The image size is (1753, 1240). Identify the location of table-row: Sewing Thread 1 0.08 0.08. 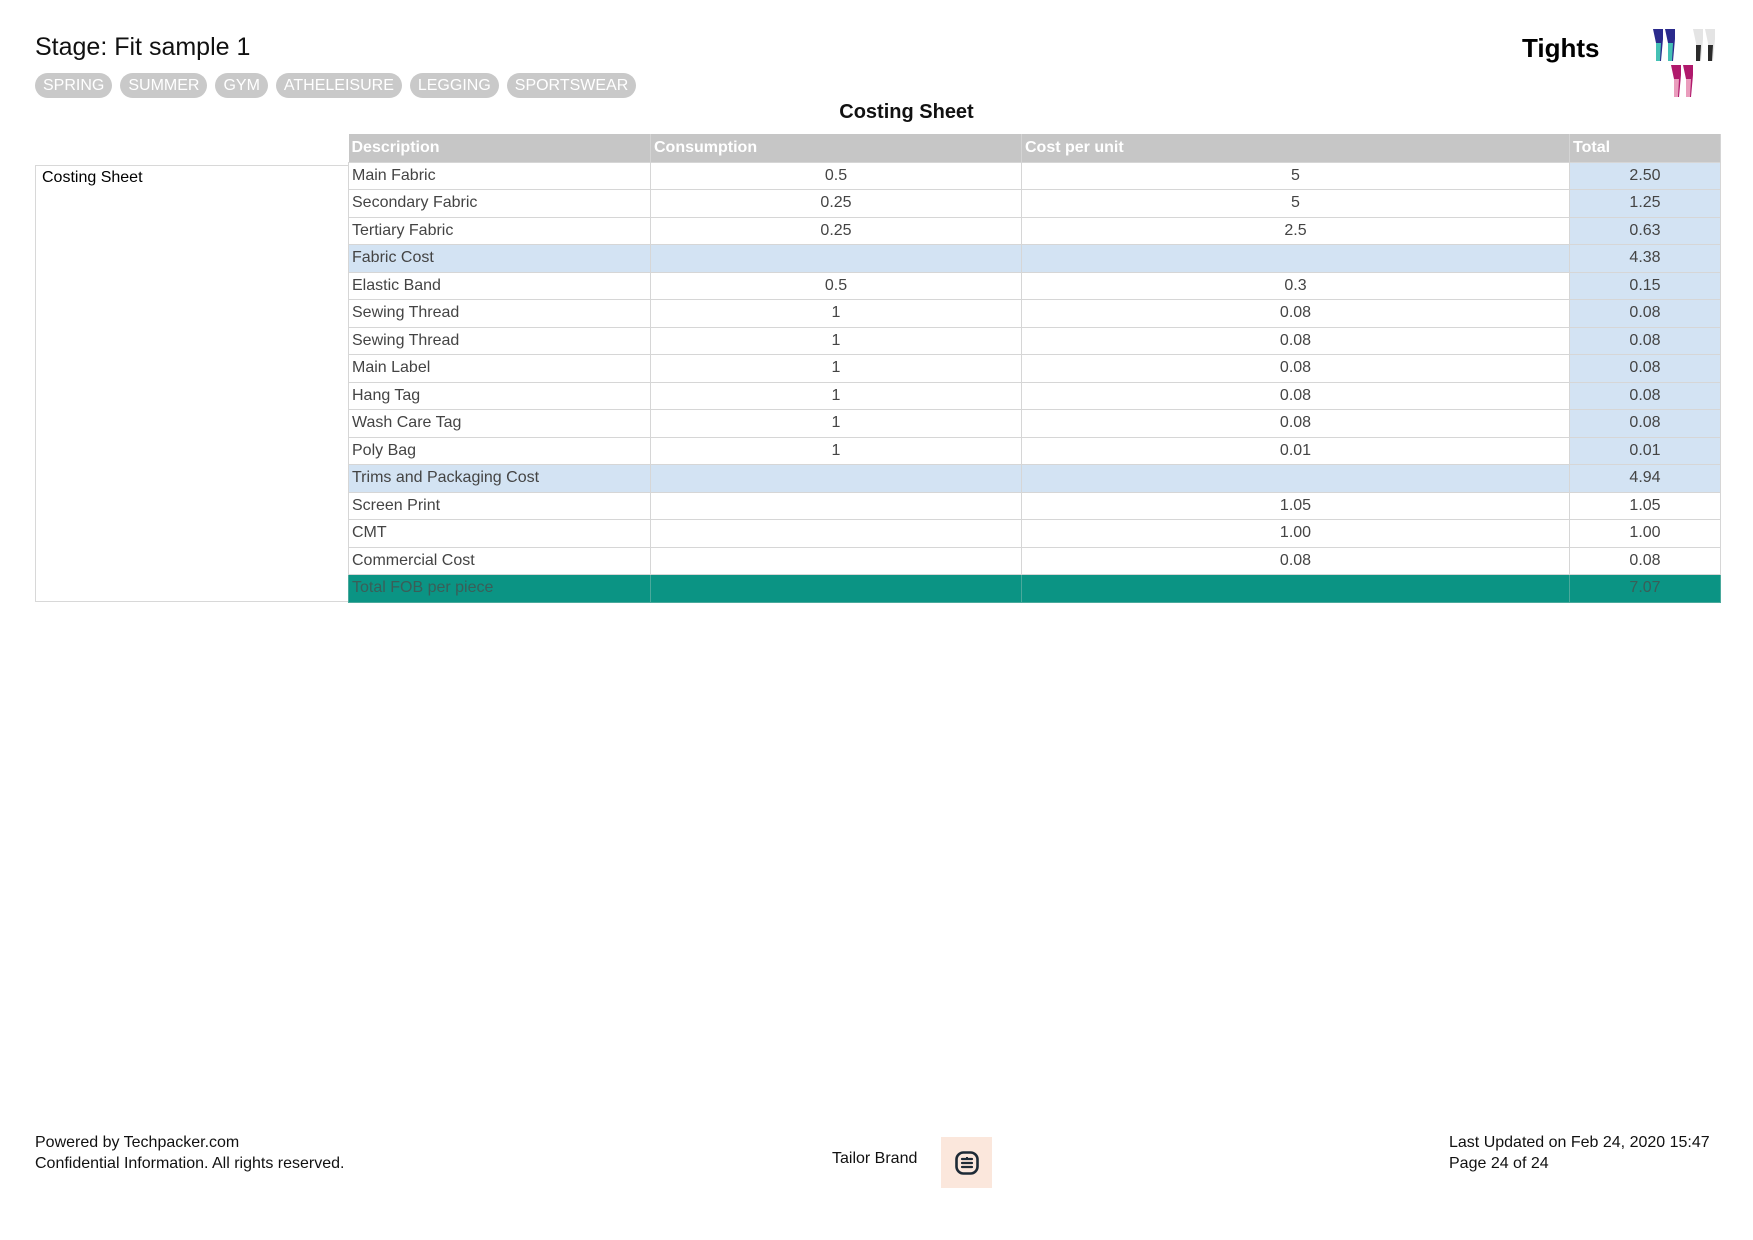
(1034, 340).